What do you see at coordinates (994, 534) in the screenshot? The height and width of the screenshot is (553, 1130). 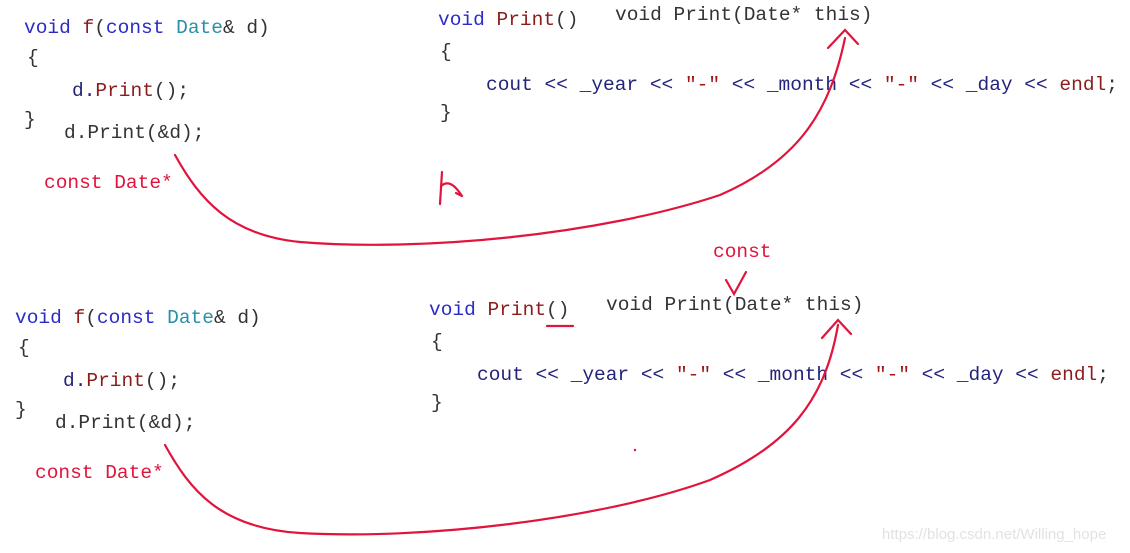 I see `watermark: https://blog.csdn.net/Willing_hope` at bounding box center [994, 534].